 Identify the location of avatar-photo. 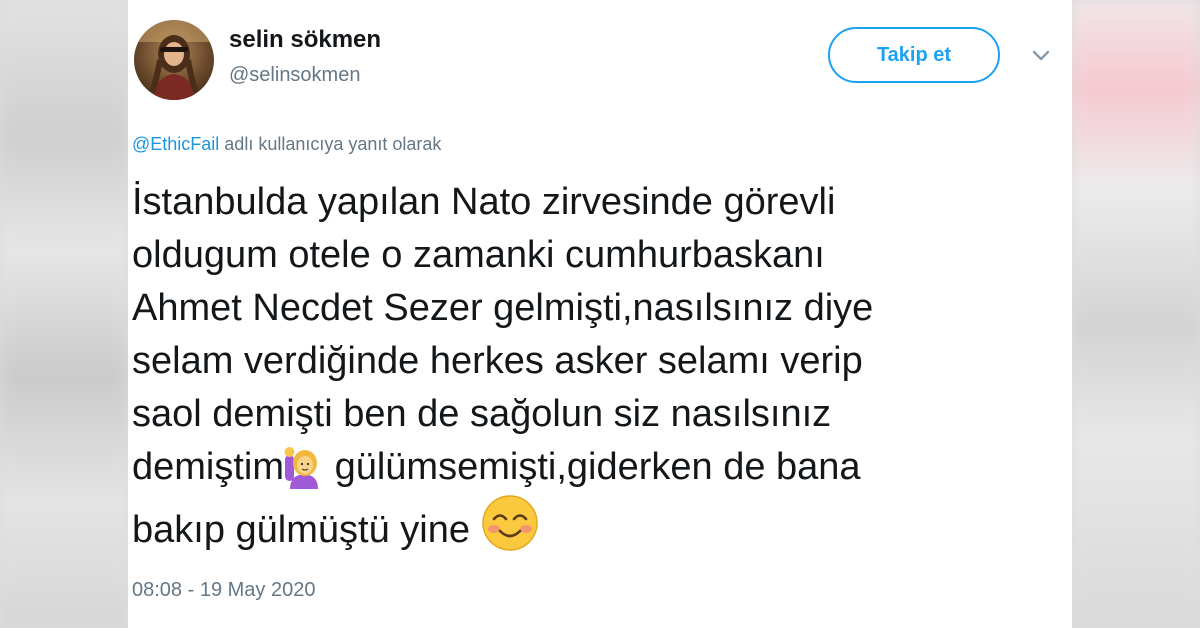
(174, 60).